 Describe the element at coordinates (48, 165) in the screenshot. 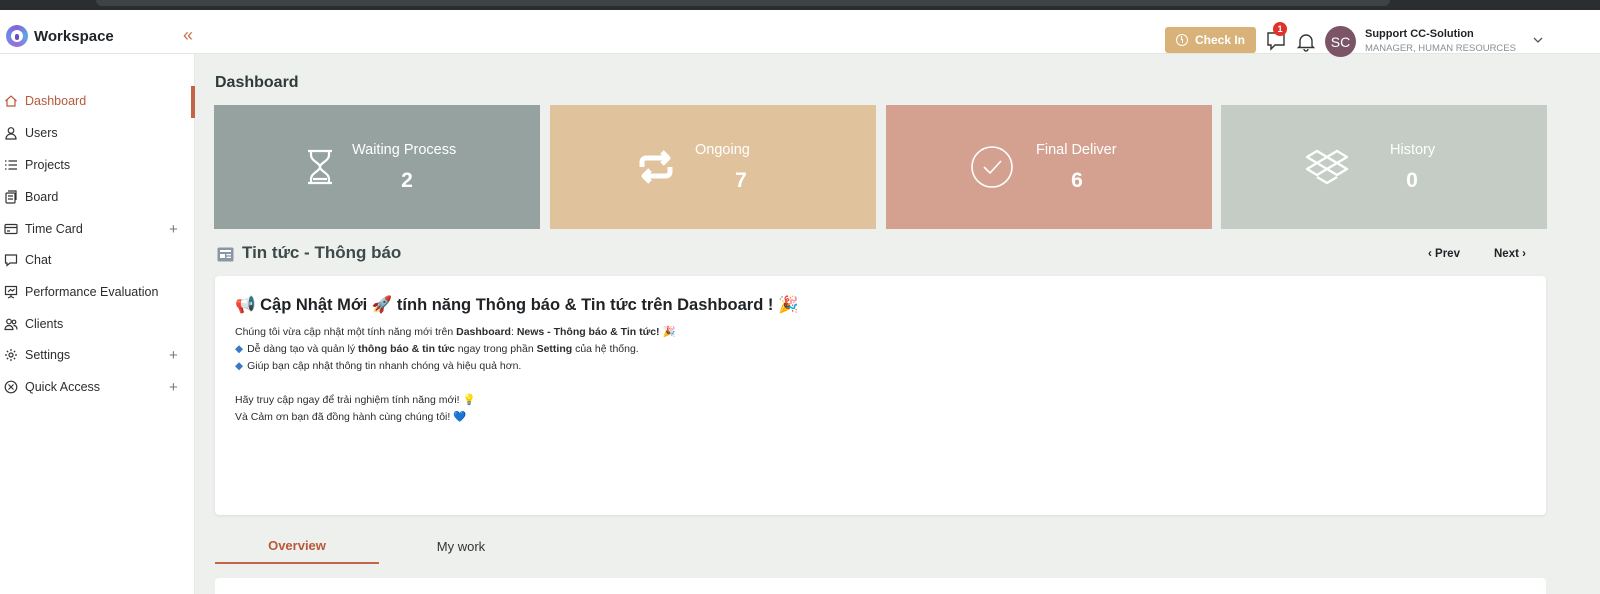

I see `sidebar-item-label: Projects` at that location.